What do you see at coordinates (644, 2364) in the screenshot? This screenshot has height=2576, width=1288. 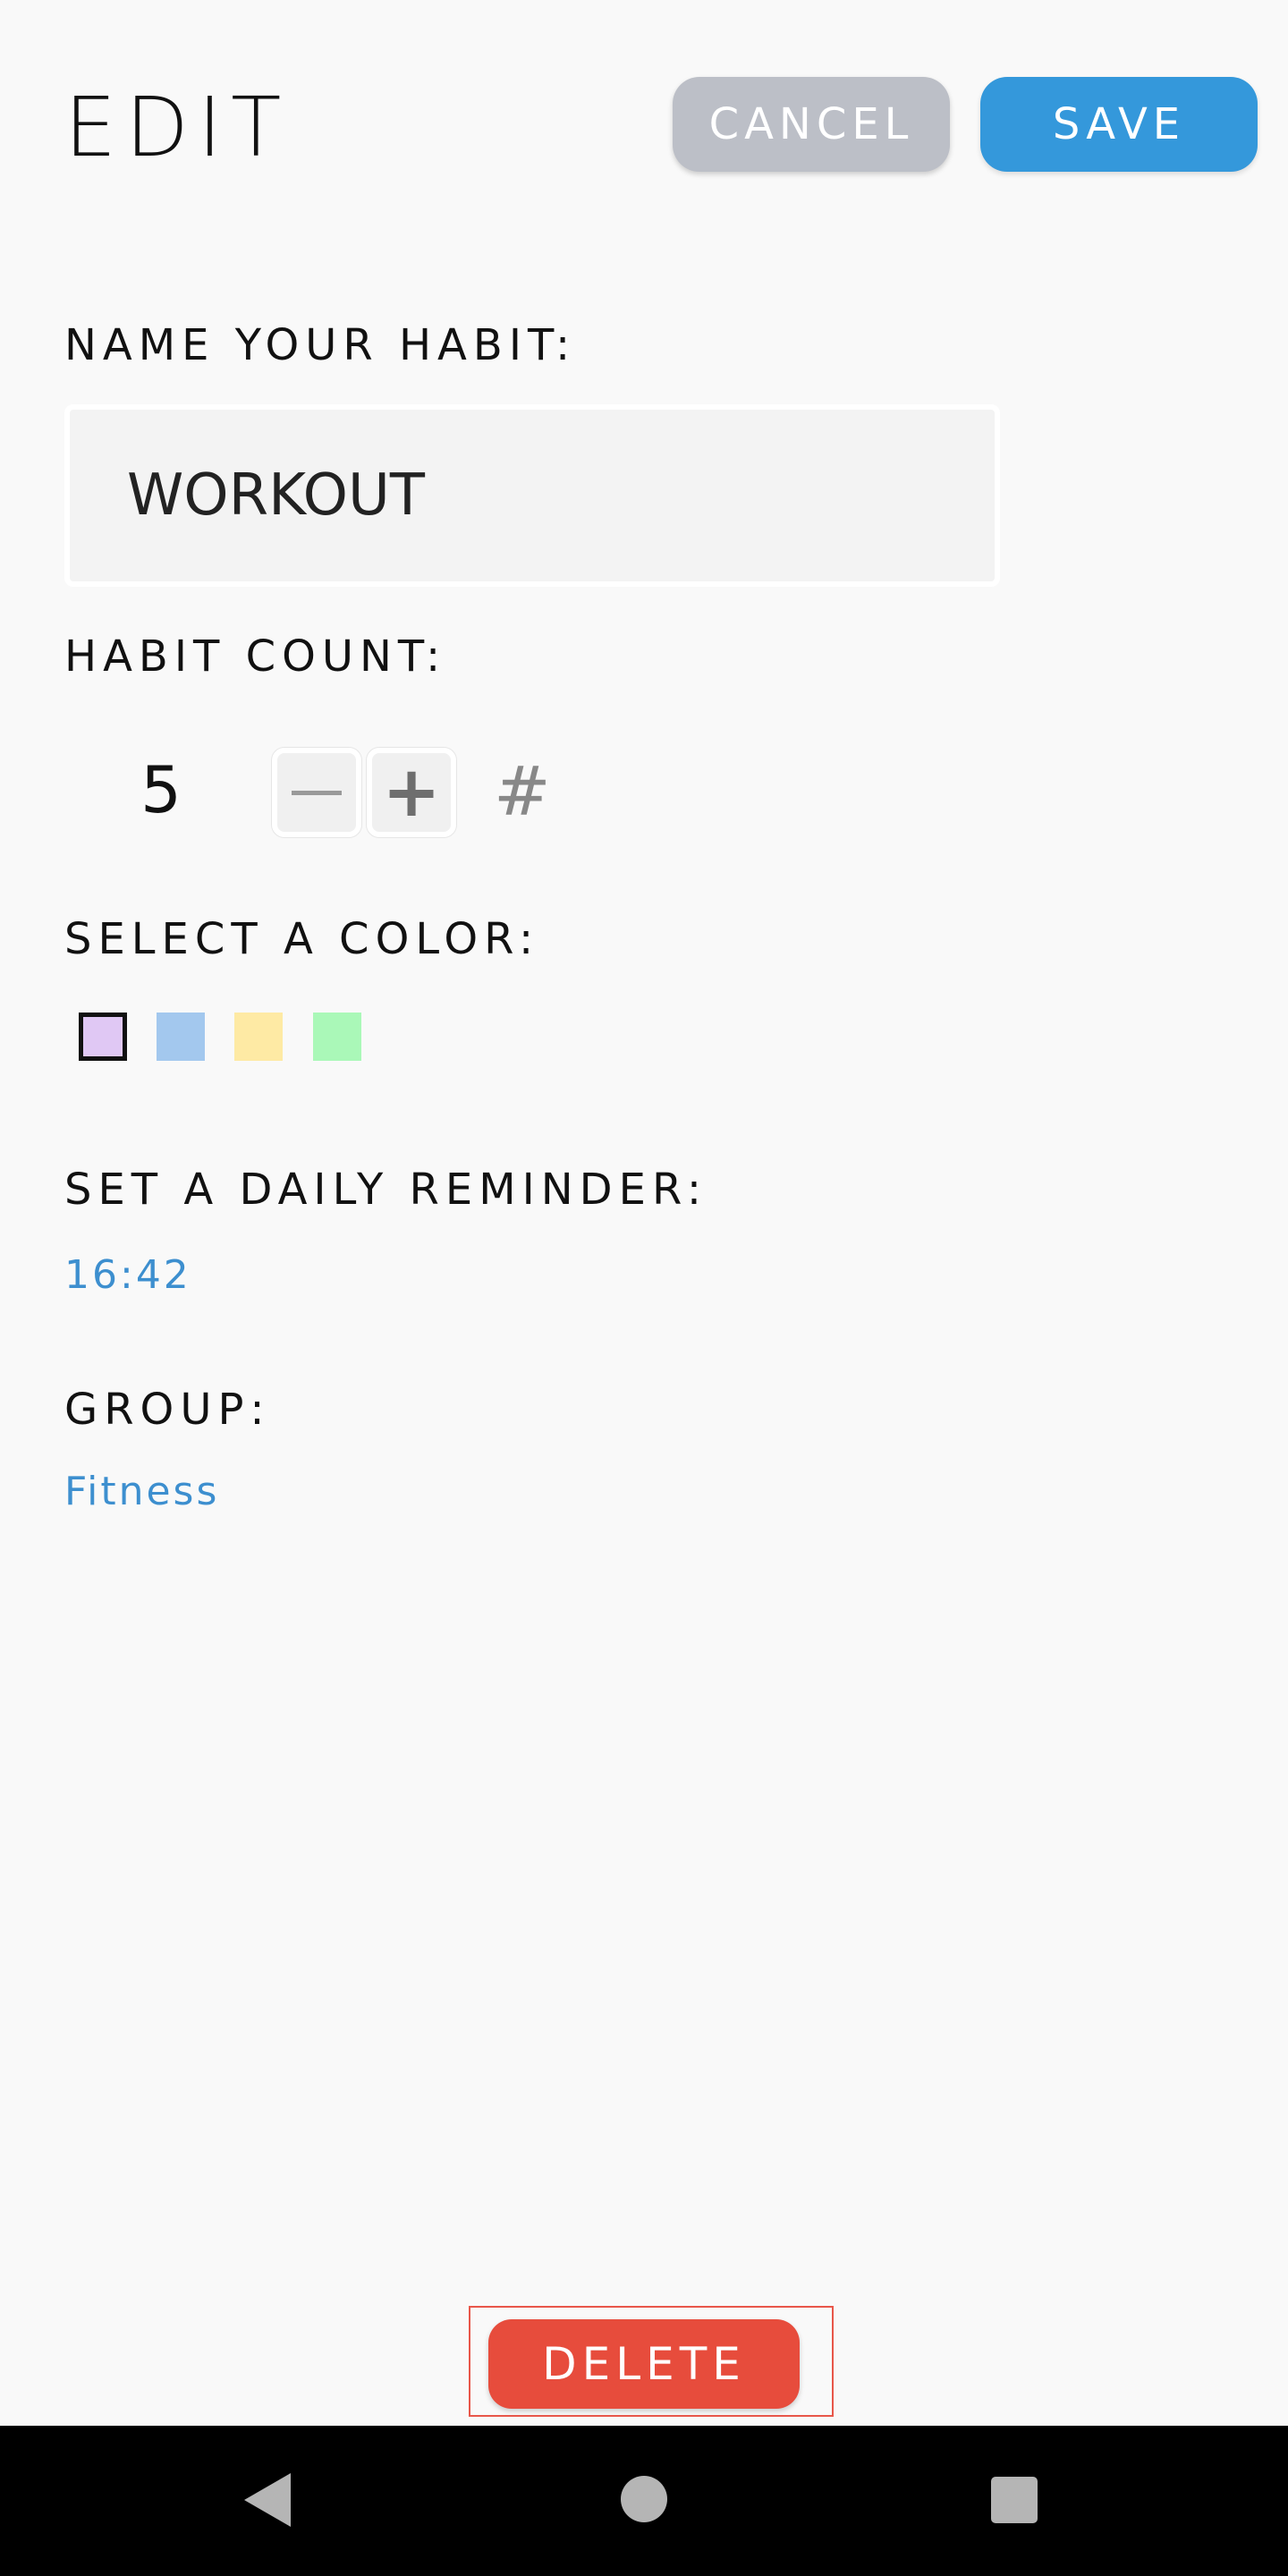 I see `delete-button: DELETE` at bounding box center [644, 2364].